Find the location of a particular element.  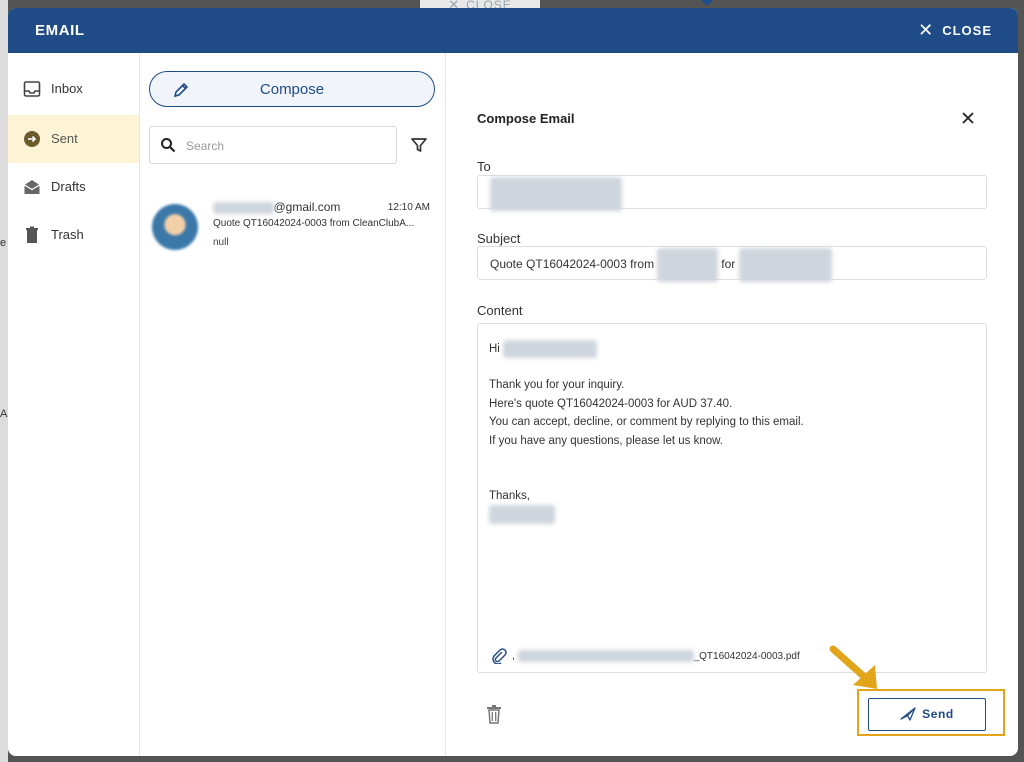

modal-header: EMAIL ✕ CLOSE is located at coordinates (513, 30).